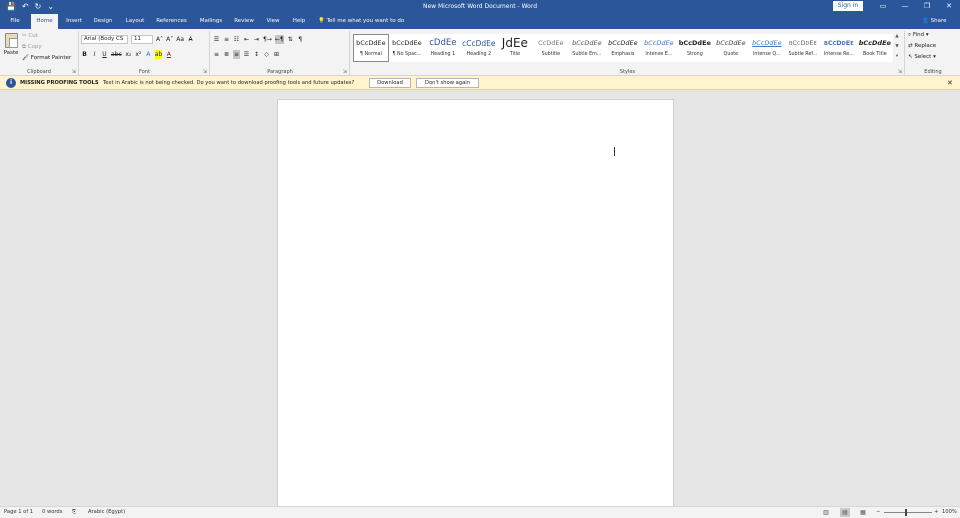  What do you see at coordinates (226, 54) in the screenshot?
I see `align-center-icon: ≣` at bounding box center [226, 54].